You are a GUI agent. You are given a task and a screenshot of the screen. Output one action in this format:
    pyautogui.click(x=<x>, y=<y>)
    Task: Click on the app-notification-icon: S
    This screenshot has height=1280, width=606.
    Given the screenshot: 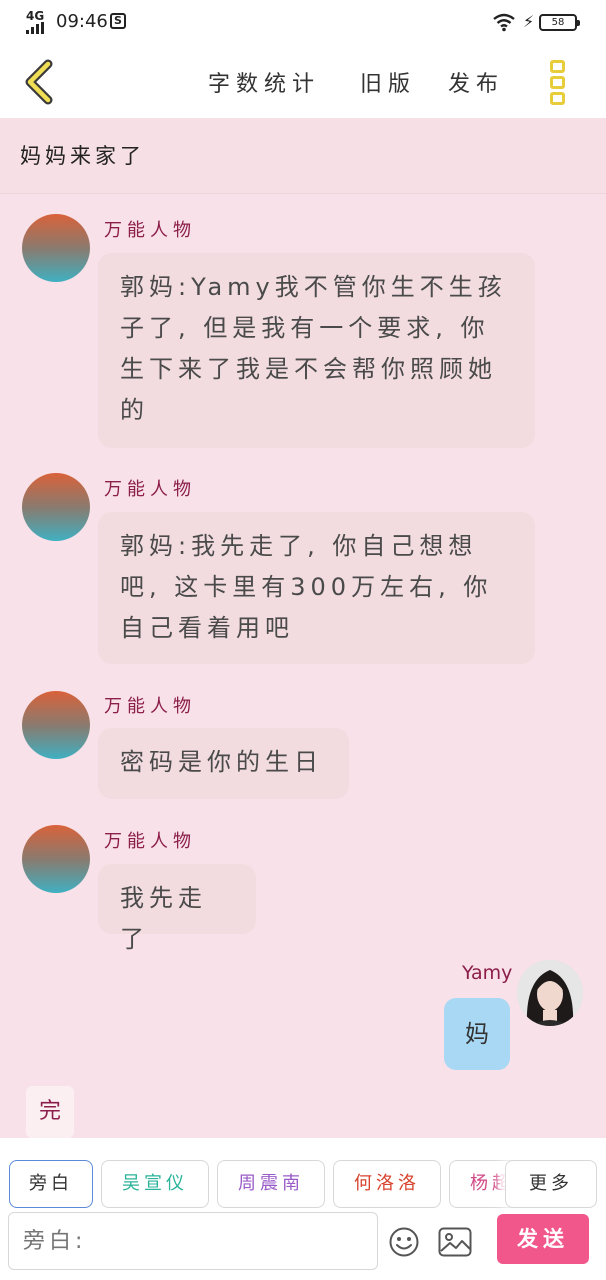 What is the action you would take?
    pyautogui.click(x=118, y=21)
    